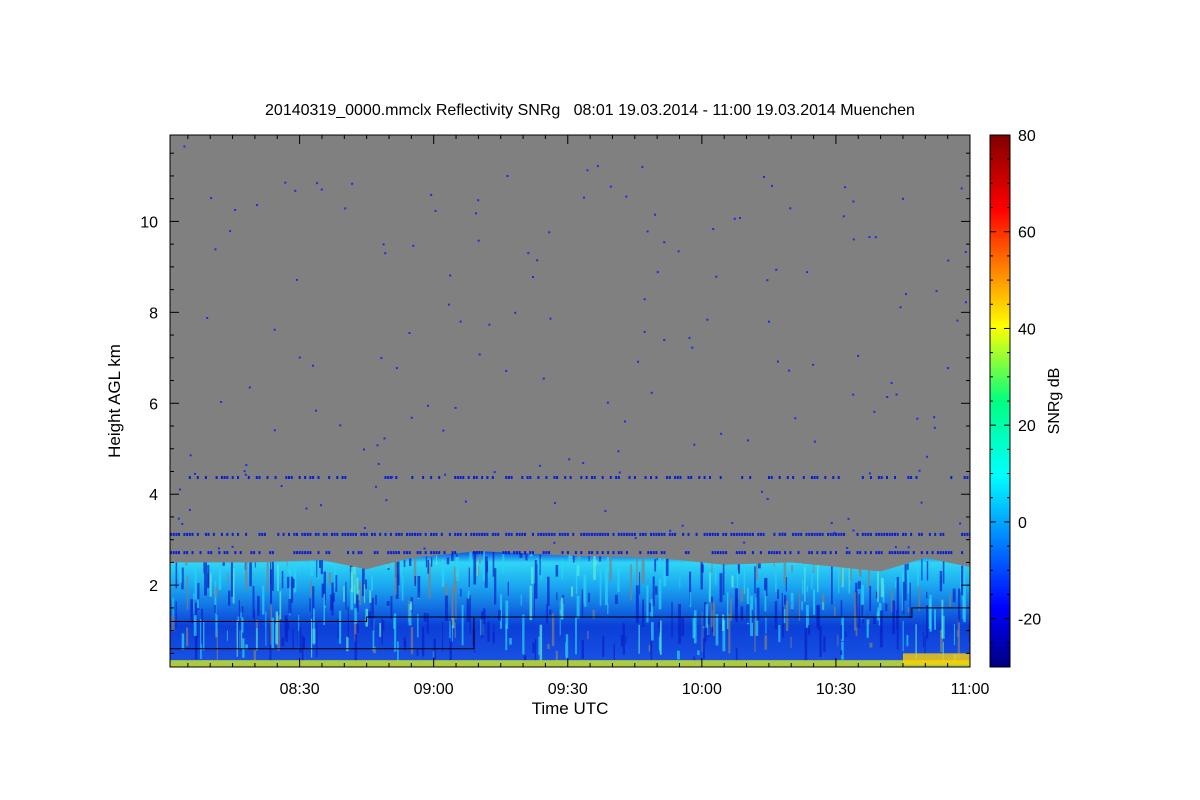 The width and height of the screenshot is (1200, 800). What do you see at coordinates (1027, 233) in the screenshot?
I see `colorbar-tick-label: 60` at bounding box center [1027, 233].